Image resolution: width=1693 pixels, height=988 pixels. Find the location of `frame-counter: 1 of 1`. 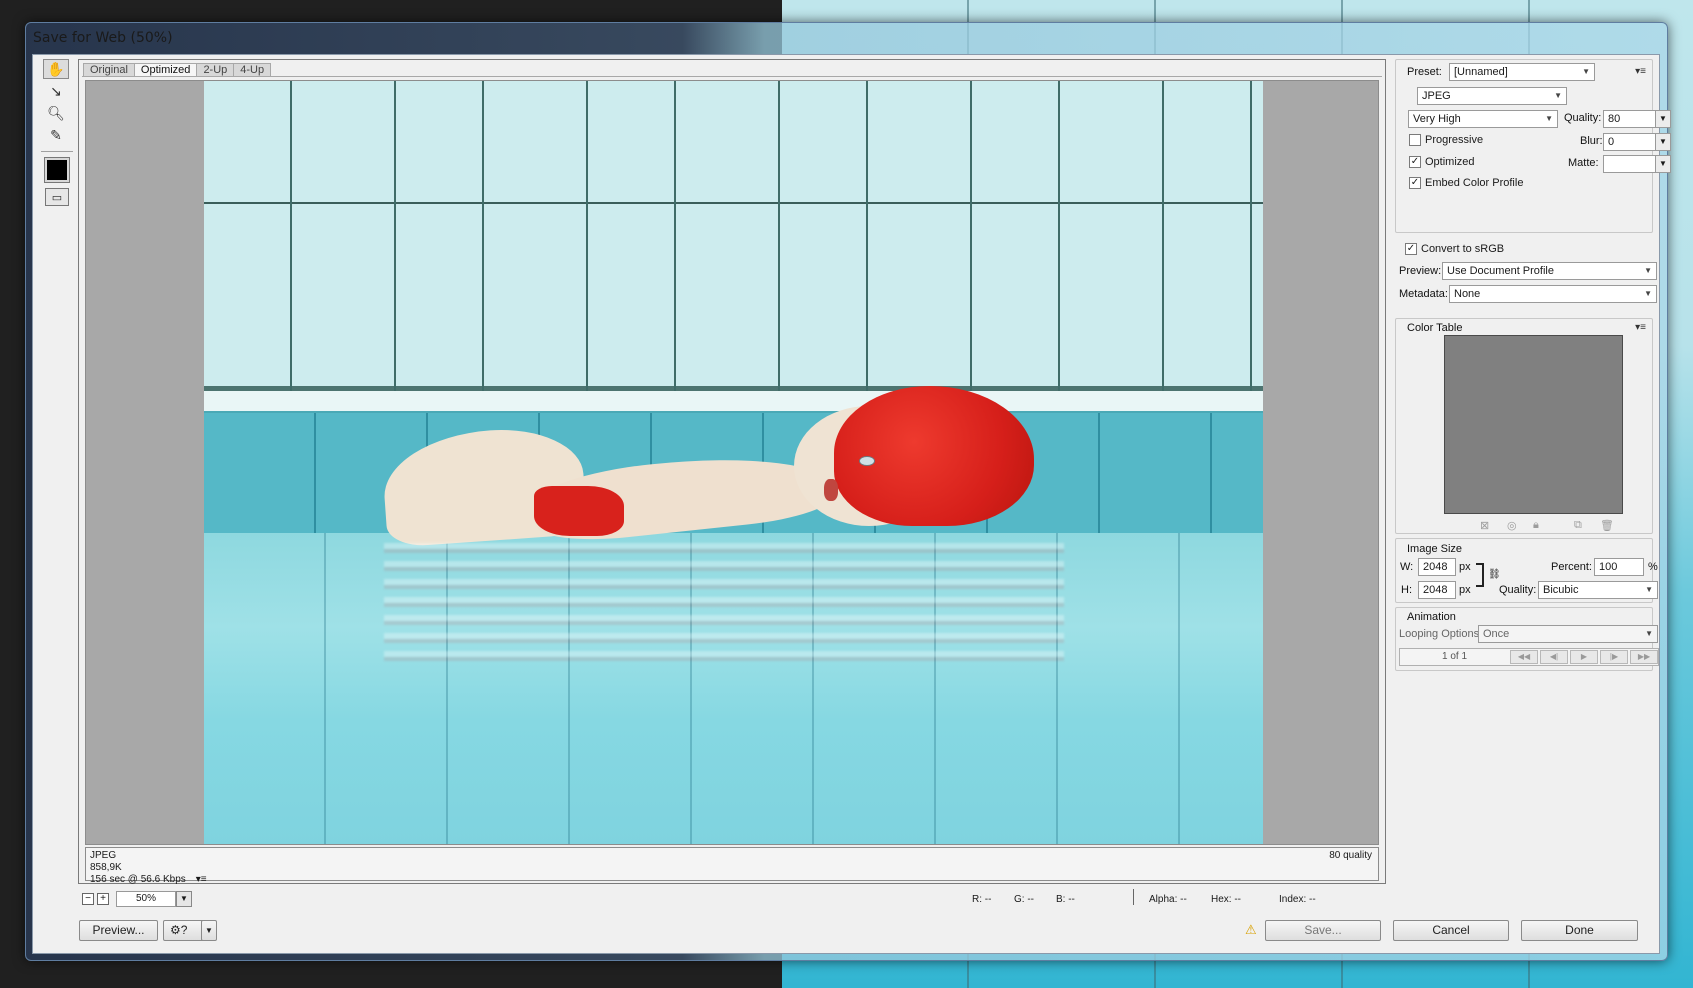

frame-counter: 1 of 1 is located at coordinates (1455, 656).